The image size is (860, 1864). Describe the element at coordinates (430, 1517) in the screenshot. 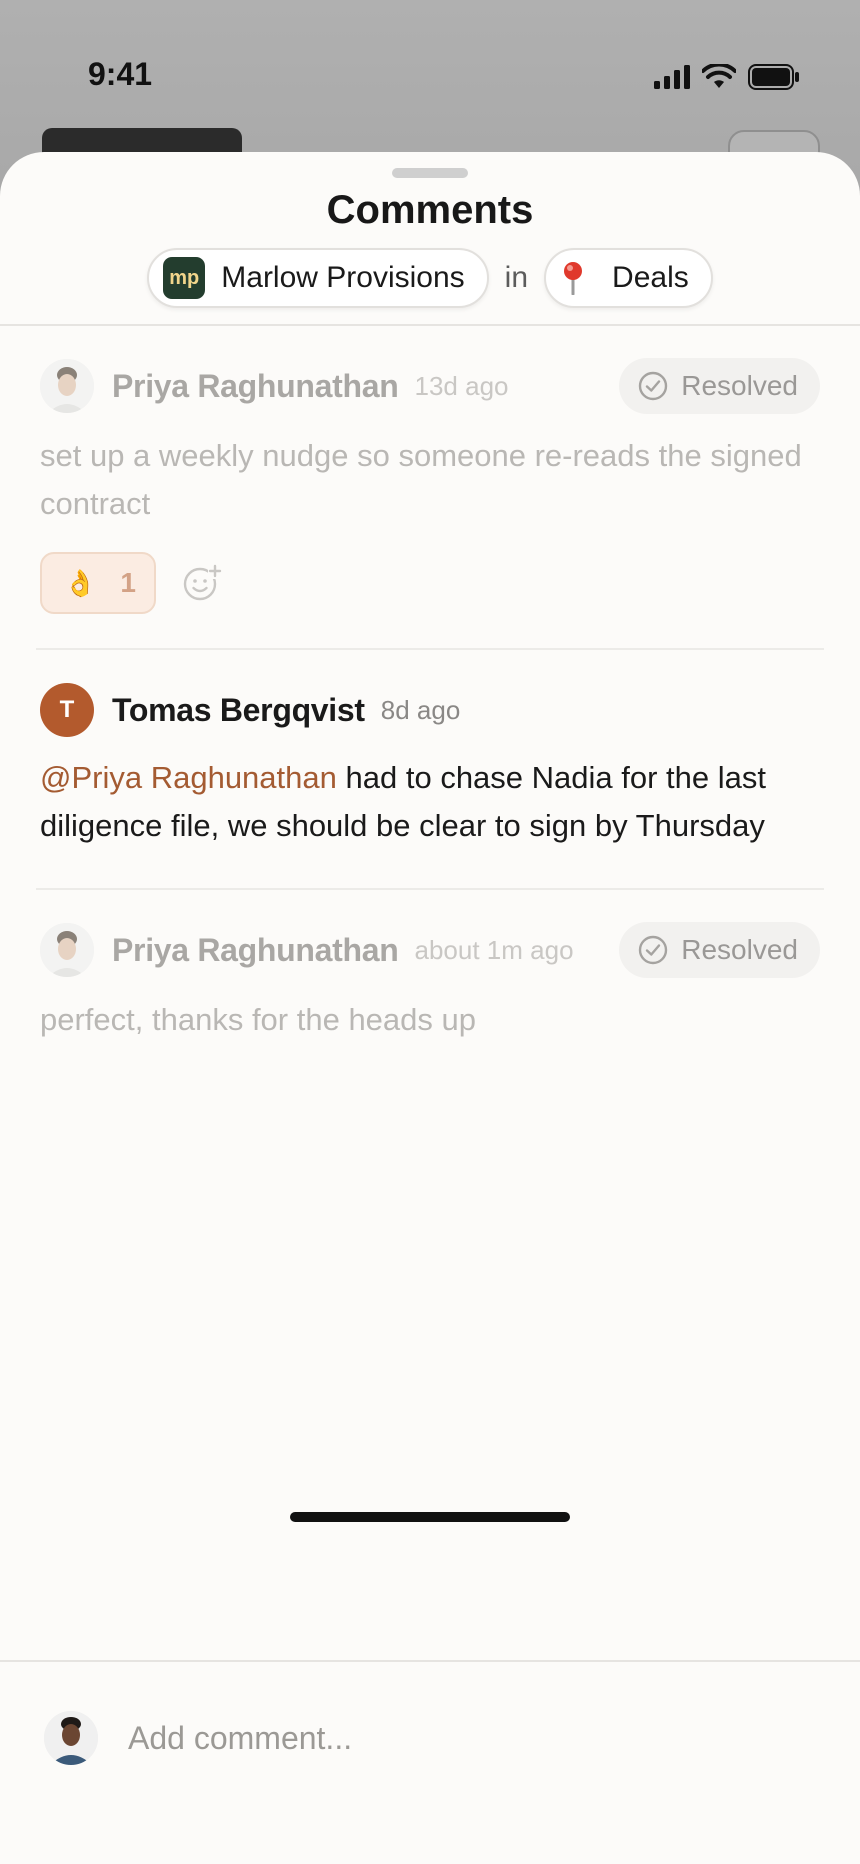

I see `home-indicator` at that location.